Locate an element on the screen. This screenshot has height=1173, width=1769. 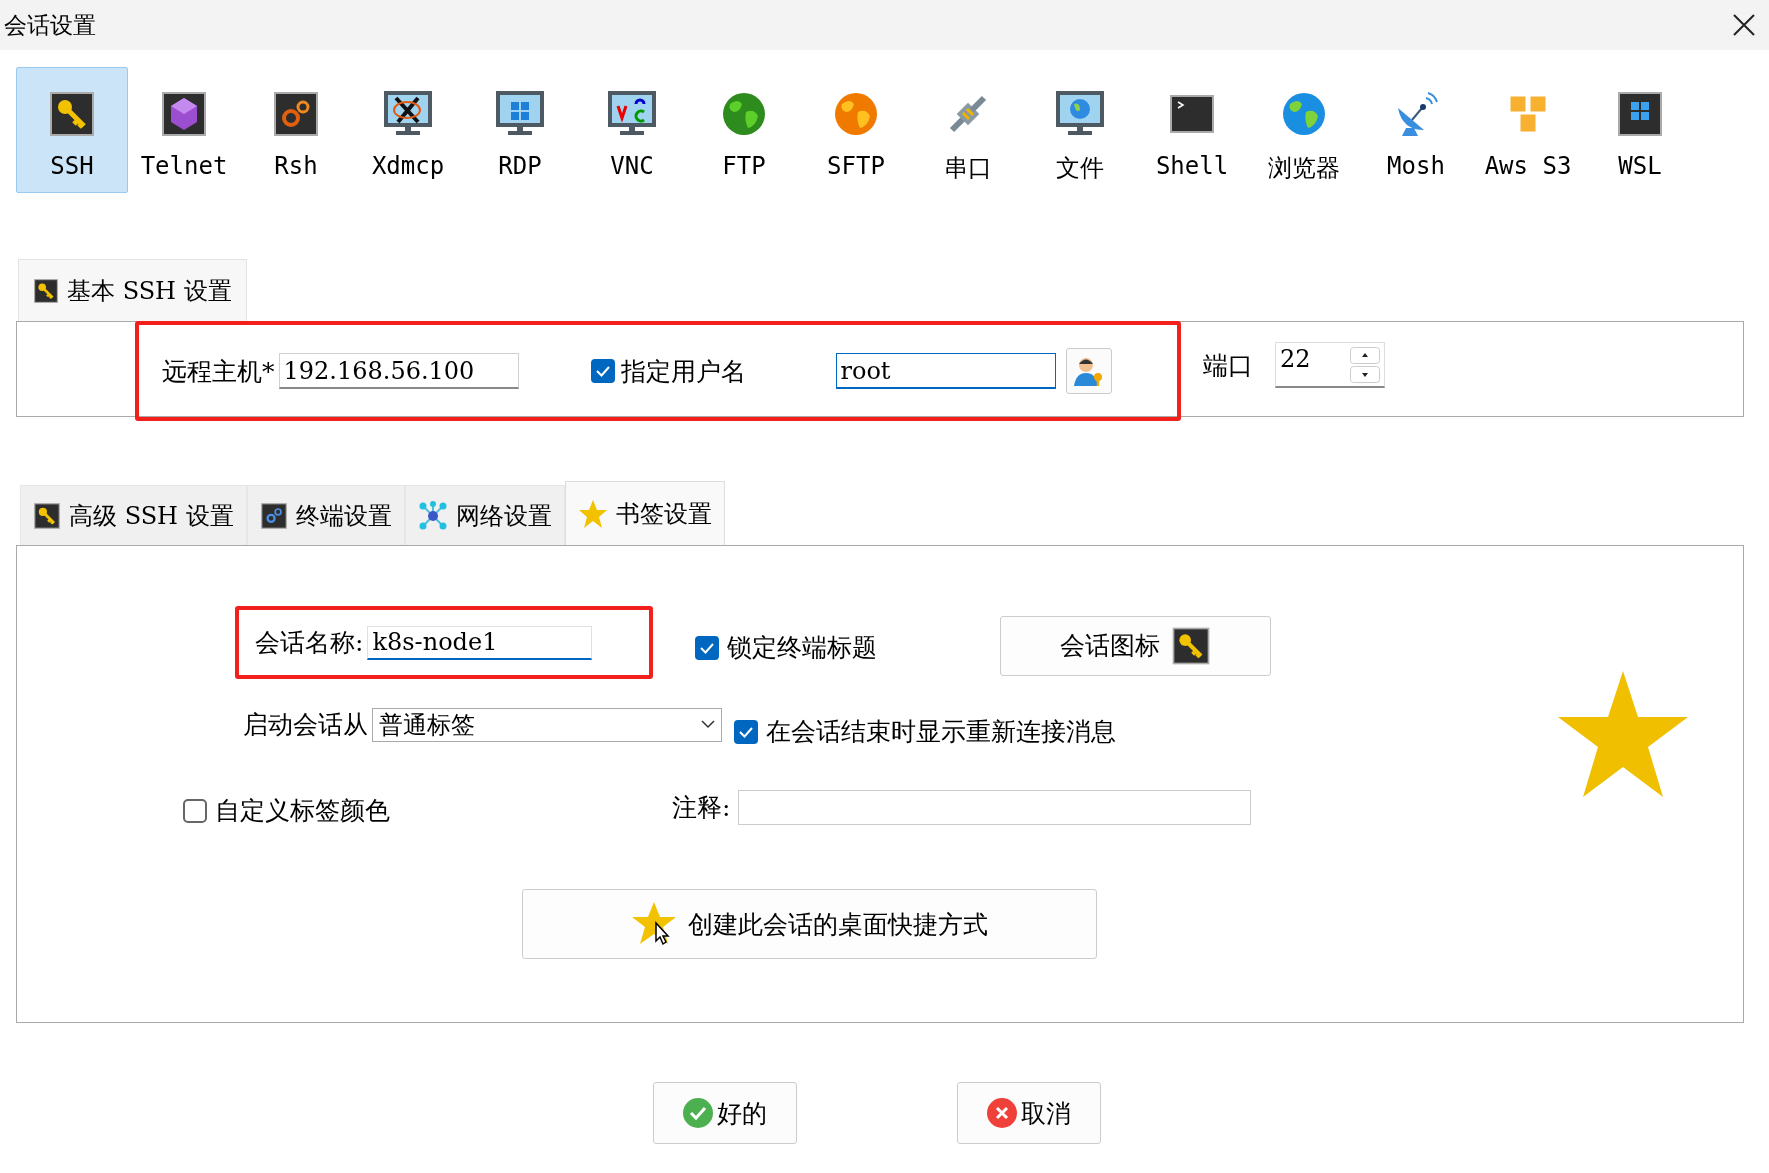
protocol-button: SSH is located at coordinates (72, 130).